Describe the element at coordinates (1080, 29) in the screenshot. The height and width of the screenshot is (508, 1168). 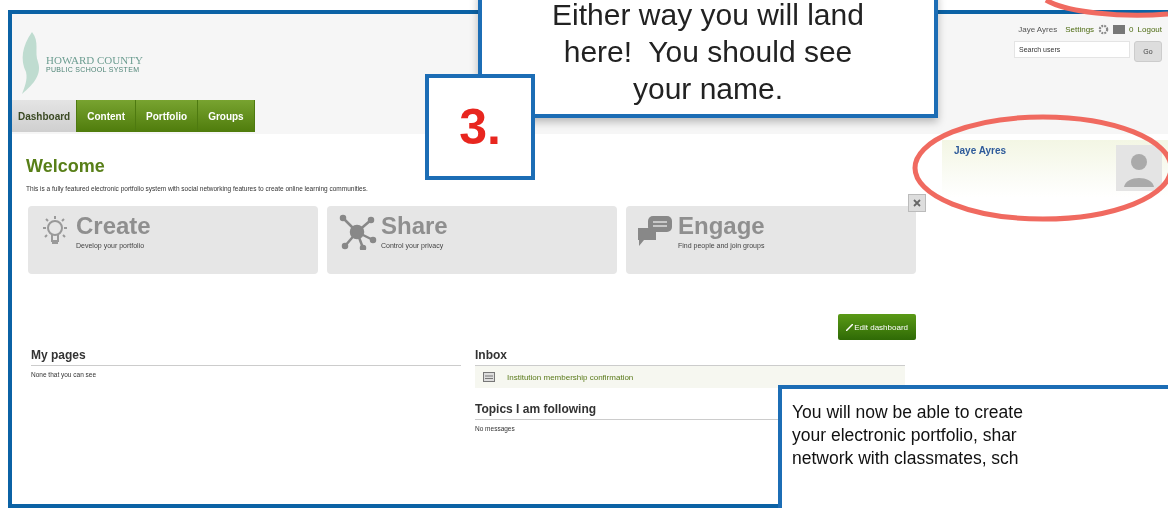
I see `settings-link: Settings` at that location.